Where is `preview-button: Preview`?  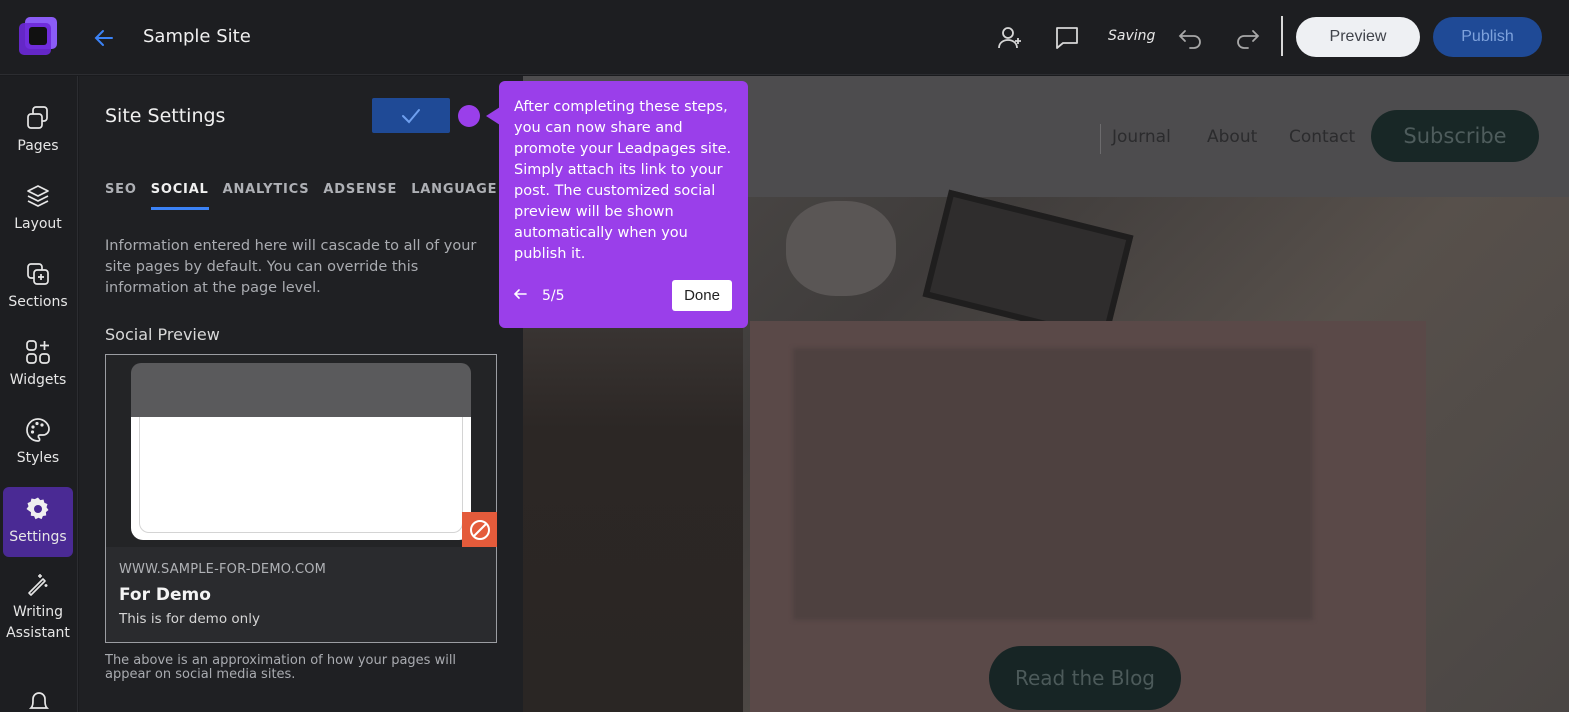 preview-button: Preview is located at coordinates (1358, 37).